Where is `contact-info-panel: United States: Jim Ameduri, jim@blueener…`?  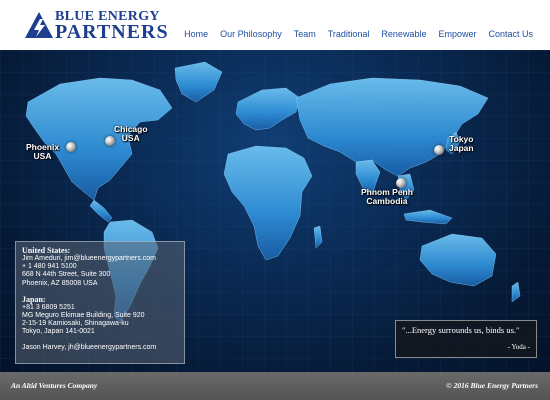 contact-info-panel: United States: Jim Ameduri, jim@blueener… is located at coordinates (100, 302).